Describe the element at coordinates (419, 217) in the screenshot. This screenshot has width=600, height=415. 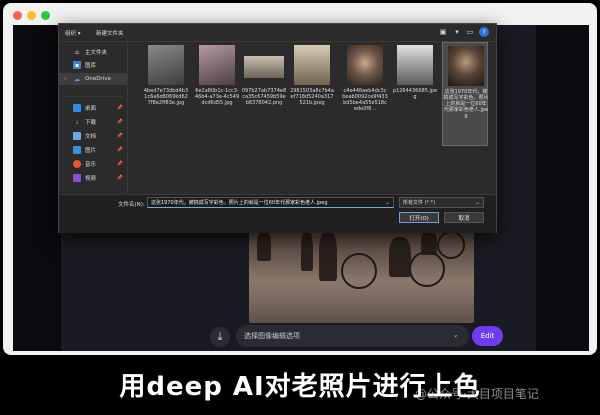
I see `open-button: 打开(O)` at that location.